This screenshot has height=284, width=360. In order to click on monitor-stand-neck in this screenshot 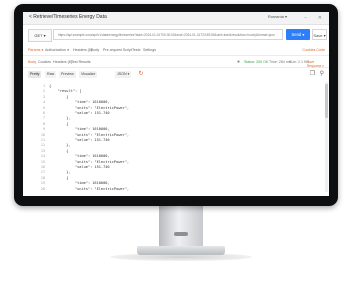, I will do `click(181, 227)`.